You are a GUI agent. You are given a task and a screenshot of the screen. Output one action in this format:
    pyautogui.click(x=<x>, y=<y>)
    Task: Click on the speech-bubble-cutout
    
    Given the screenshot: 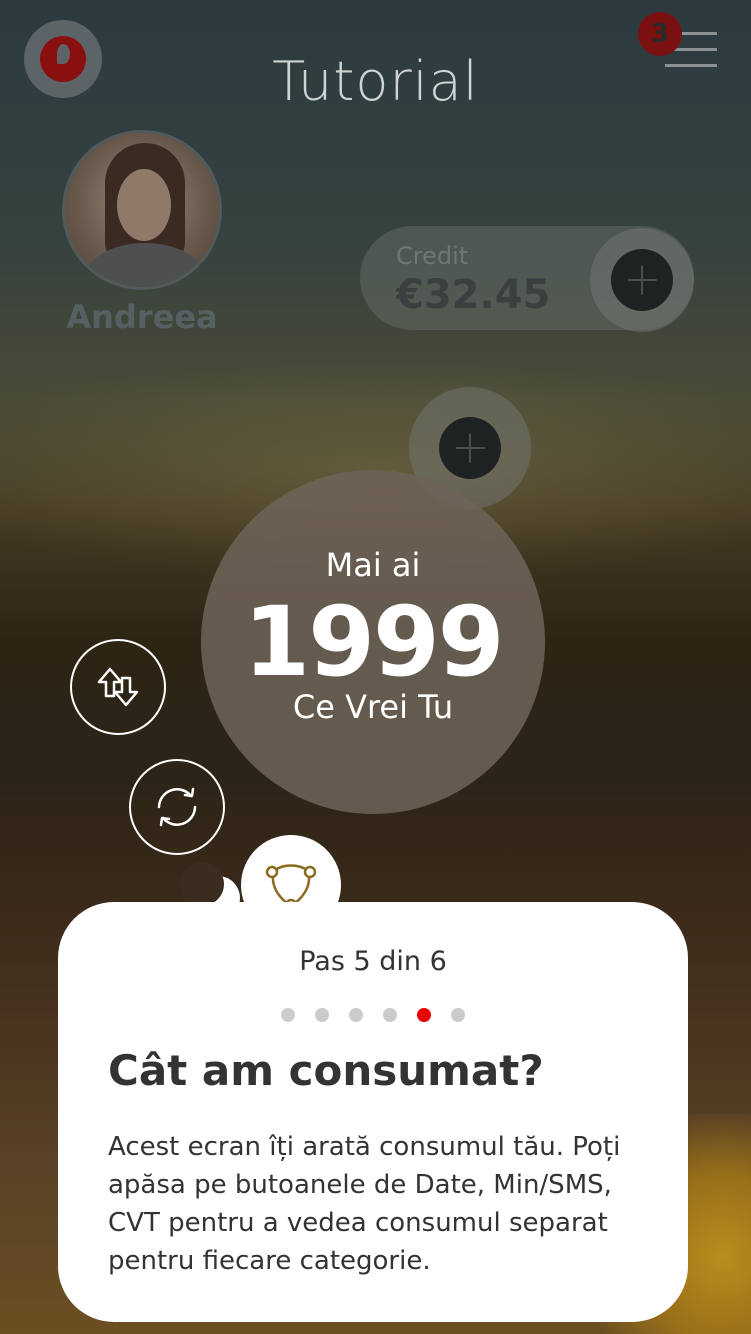 What is the action you would take?
    pyautogui.click(x=202, y=884)
    